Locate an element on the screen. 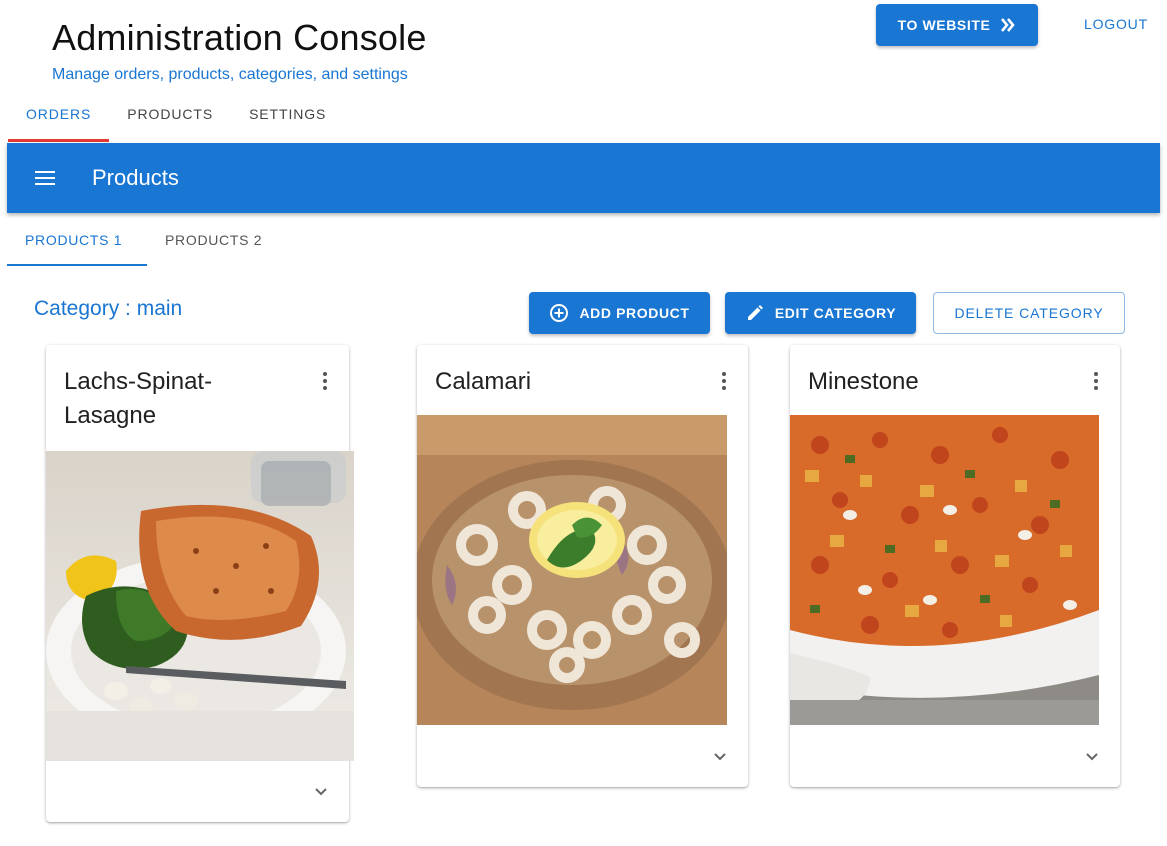 The image size is (1167, 846). product-title: Minestone is located at coordinates (863, 381).